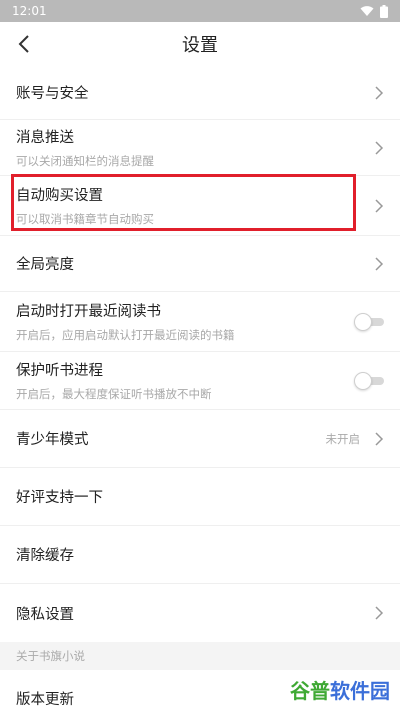 This screenshot has height=726, width=400. I want to click on listen-progress-toggle, so click(369, 380).